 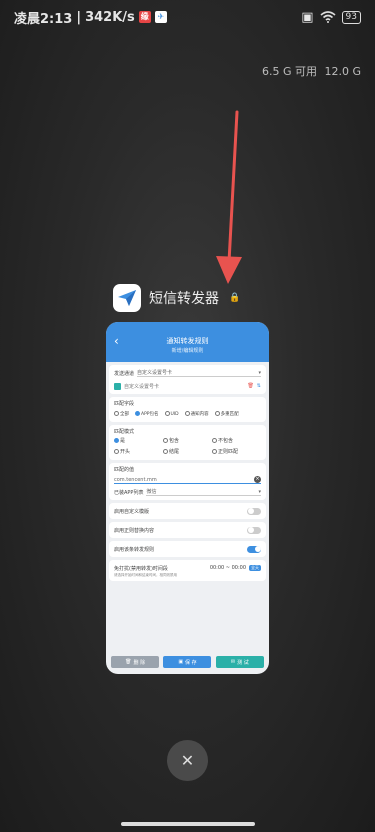 I want to click on save-button: ▣ 保 存, so click(x=187, y=662).